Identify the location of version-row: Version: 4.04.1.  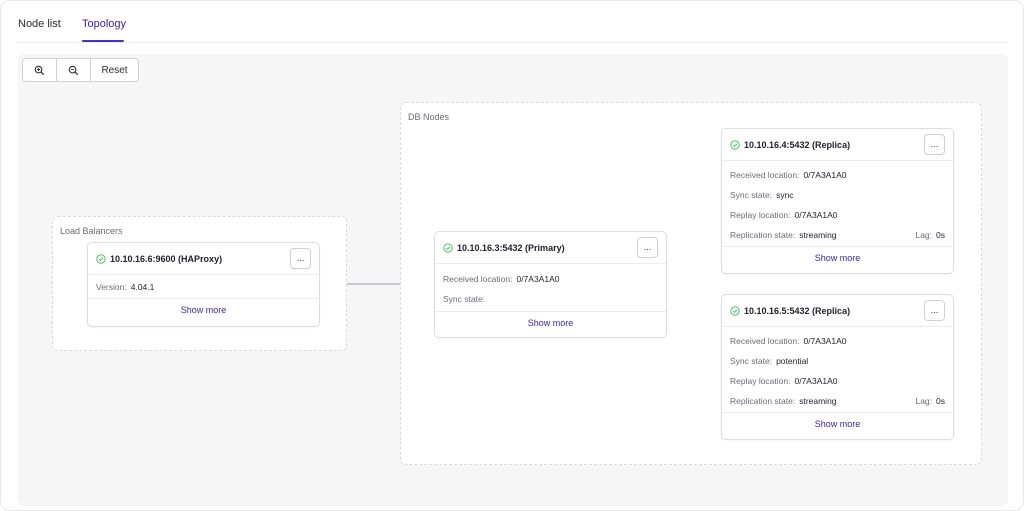
(203, 287).